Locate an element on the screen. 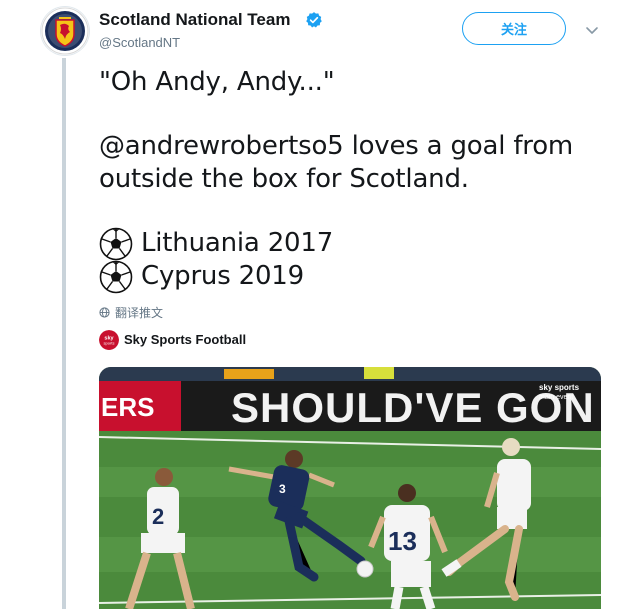 This screenshot has width=637, height=609. watermark-line2: main event is located at coordinates (556, 397).